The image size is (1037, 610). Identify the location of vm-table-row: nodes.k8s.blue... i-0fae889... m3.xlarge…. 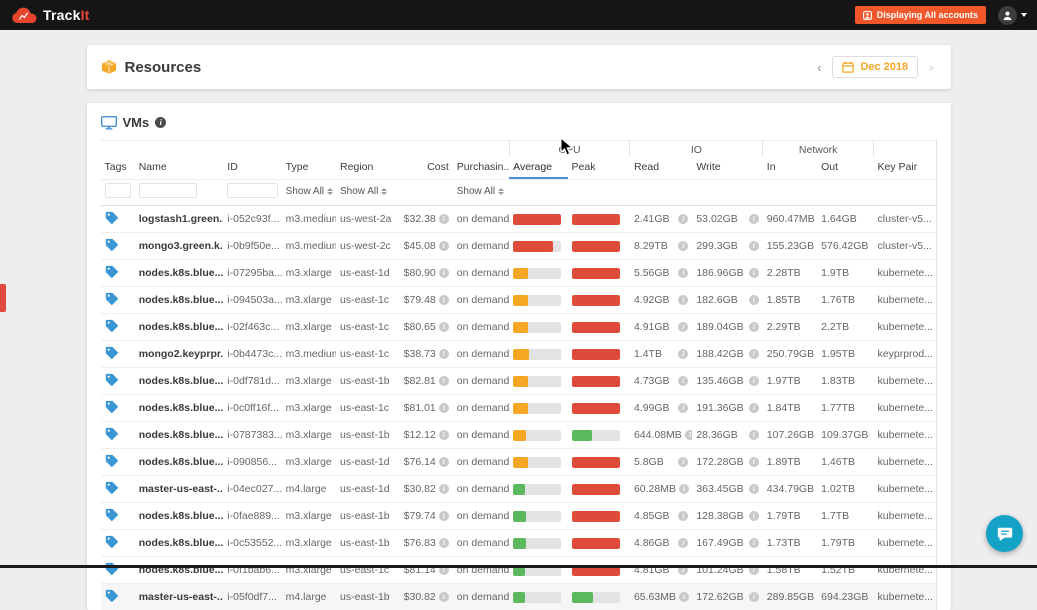
(519, 516).